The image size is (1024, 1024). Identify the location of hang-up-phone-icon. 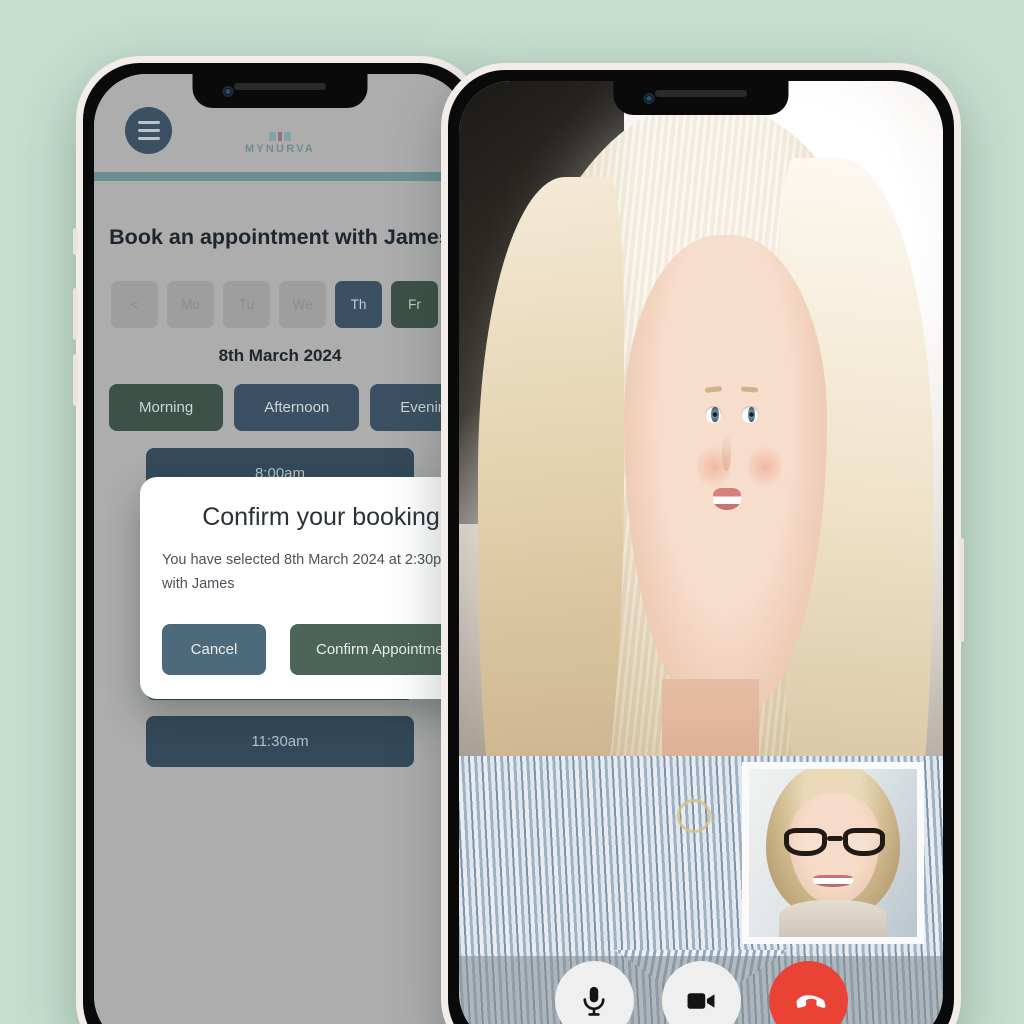
(811, 1001).